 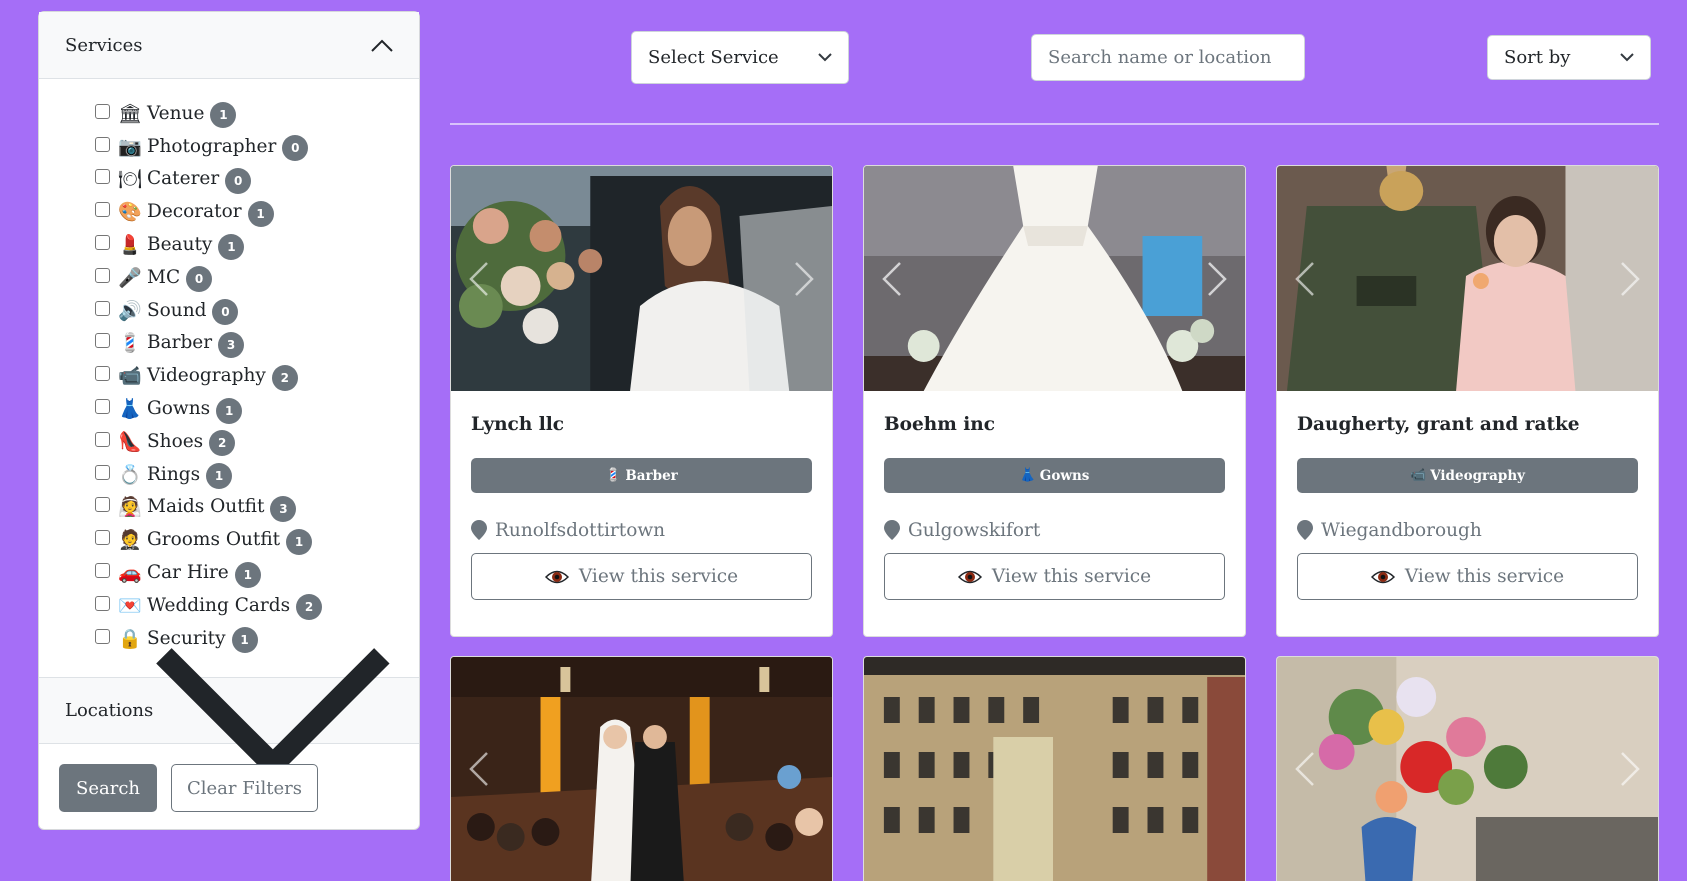 What do you see at coordinates (175, 113) in the screenshot?
I see `service-filter-label: Venue` at bounding box center [175, 113].